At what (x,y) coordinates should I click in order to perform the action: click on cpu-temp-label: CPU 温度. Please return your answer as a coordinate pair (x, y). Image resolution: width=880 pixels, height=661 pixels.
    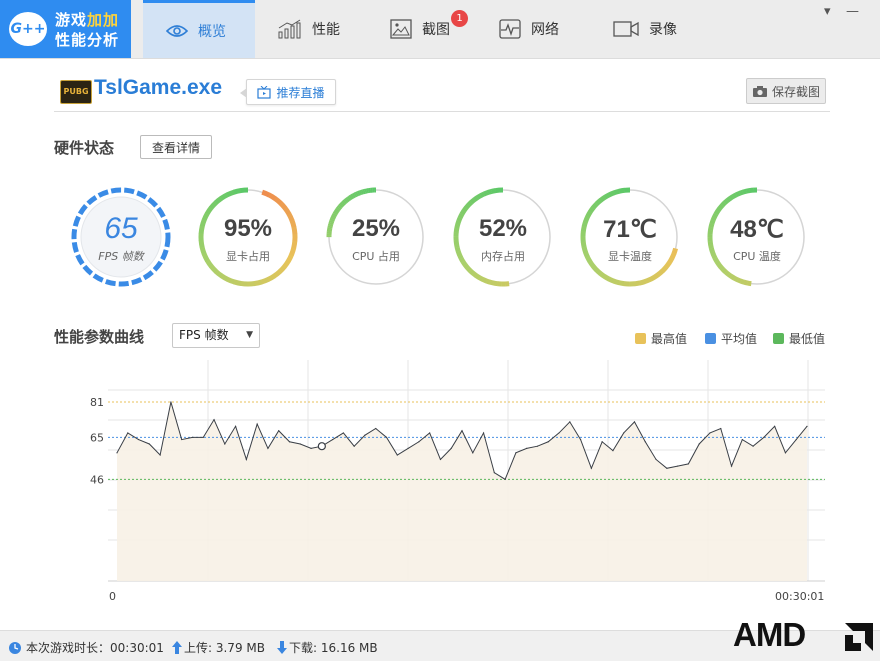
    Looking at the image, I should click on (757, 256).